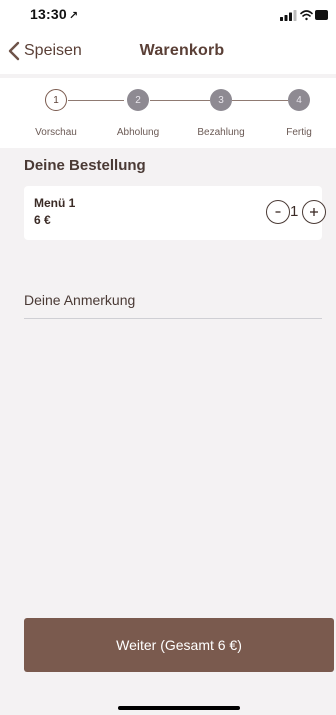  I want to click on continue-button: Weiter (Gesamt 6 €), so click(179, 645).